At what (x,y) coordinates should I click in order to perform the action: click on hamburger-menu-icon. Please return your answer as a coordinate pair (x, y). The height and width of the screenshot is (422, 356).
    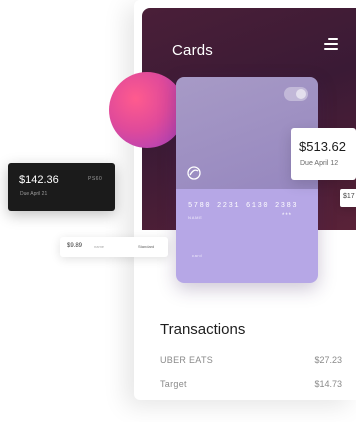
    Looking at the image, I should click on (331, 44).